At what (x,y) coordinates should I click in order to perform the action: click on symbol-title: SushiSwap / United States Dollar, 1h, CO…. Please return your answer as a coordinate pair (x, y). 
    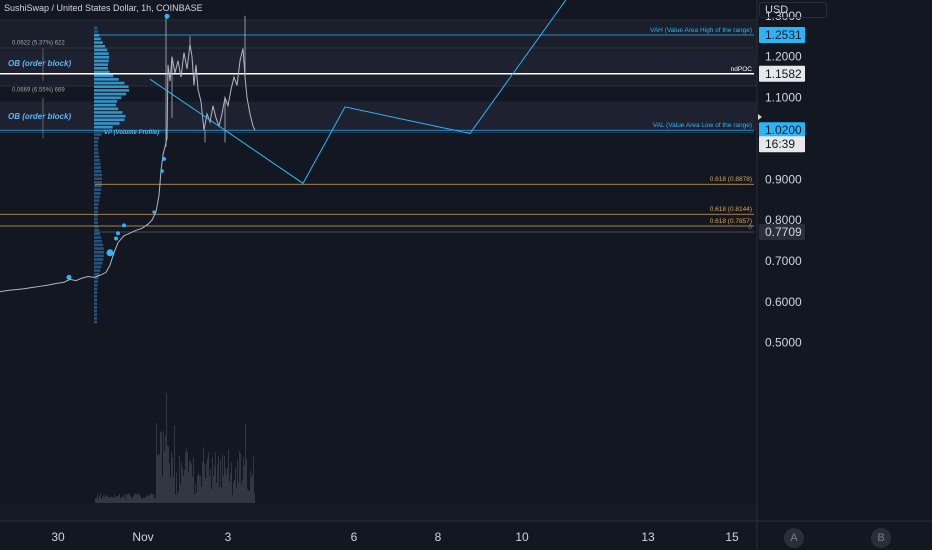
    Looking at the image, I should click on (103, 8).